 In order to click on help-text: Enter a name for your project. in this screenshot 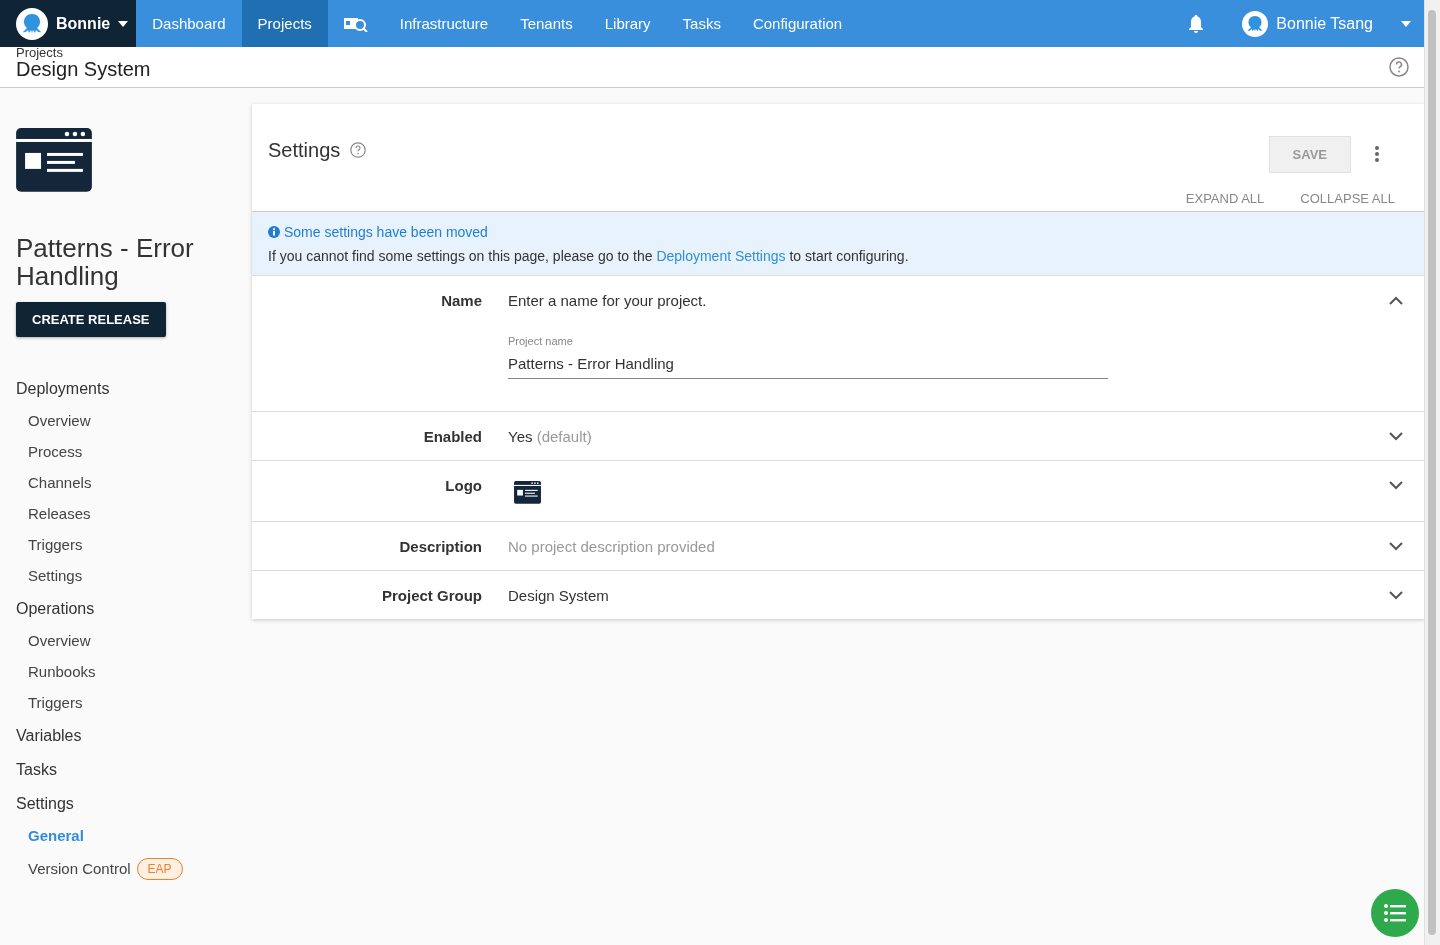, I will do `click(607, 300)`.